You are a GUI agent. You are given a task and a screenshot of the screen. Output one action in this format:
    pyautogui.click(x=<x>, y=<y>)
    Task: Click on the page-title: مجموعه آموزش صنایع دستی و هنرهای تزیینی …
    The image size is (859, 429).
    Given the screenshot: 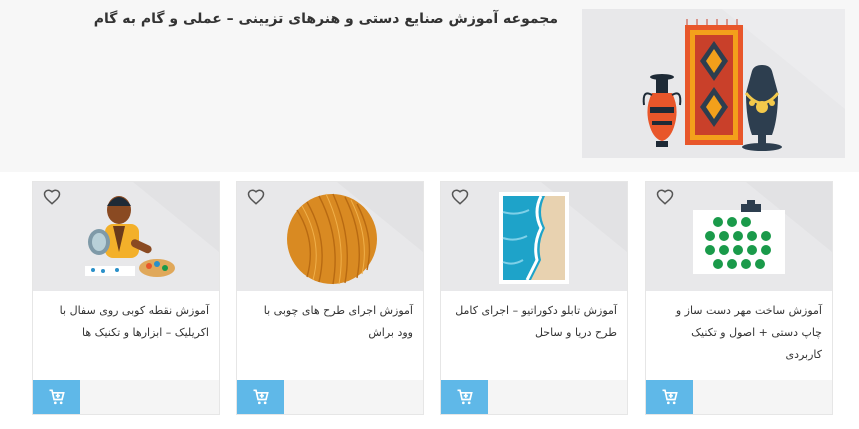 What is the action you would take?
    pyautogui.click(x=325, y=19)
    